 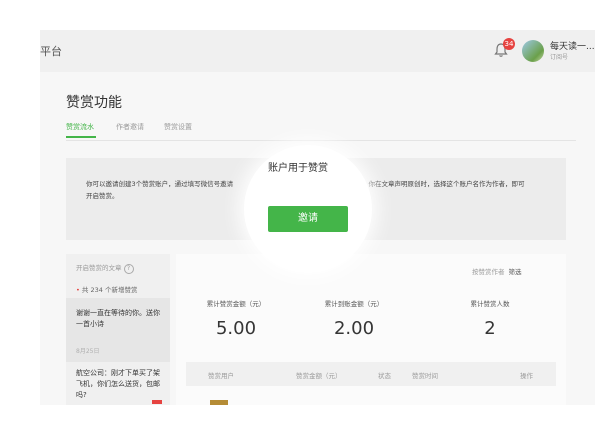 I want to click on new-marker, so click(x=157, y=402).